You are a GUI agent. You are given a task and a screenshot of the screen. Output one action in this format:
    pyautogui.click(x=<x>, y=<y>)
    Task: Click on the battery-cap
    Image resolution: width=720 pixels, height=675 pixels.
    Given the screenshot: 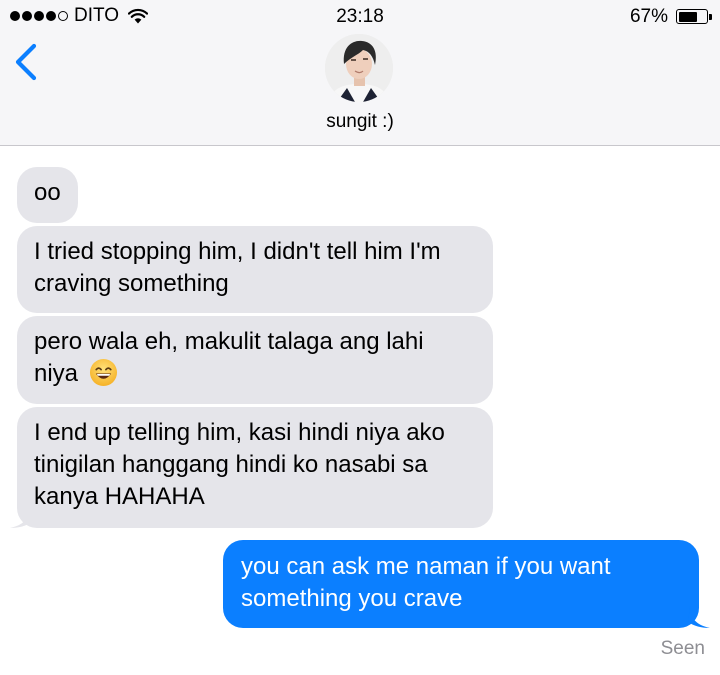 What is the action you would take?
    pyautogui.click(x=710, y=17)
    